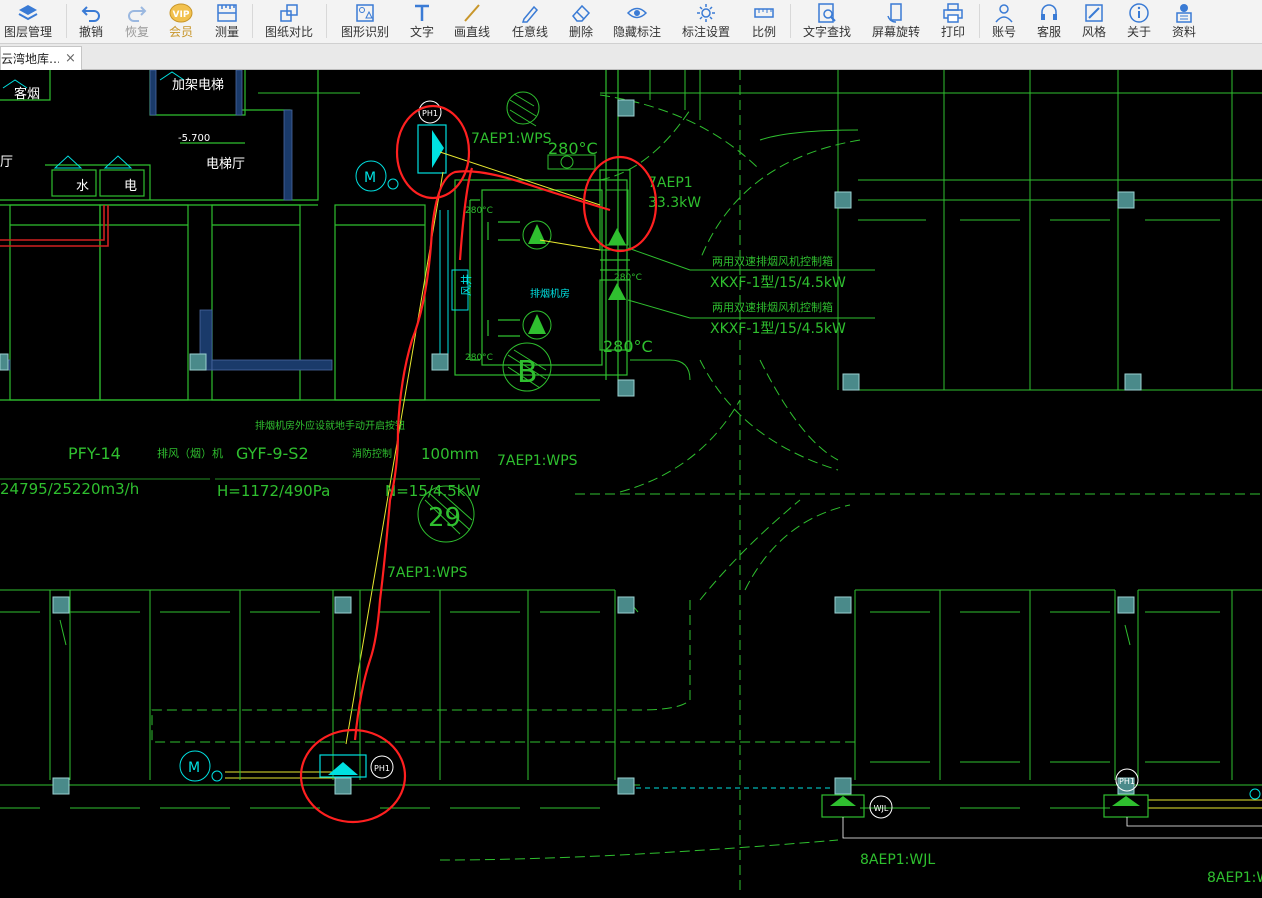  I want to click on delete-button: 删除, so click(581, 21).